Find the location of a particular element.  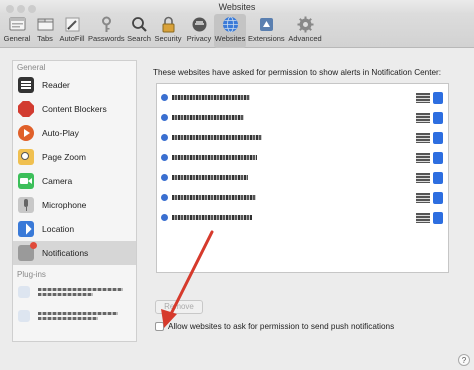

tab-tabs: Tabs is located at coordinates (45, 31).